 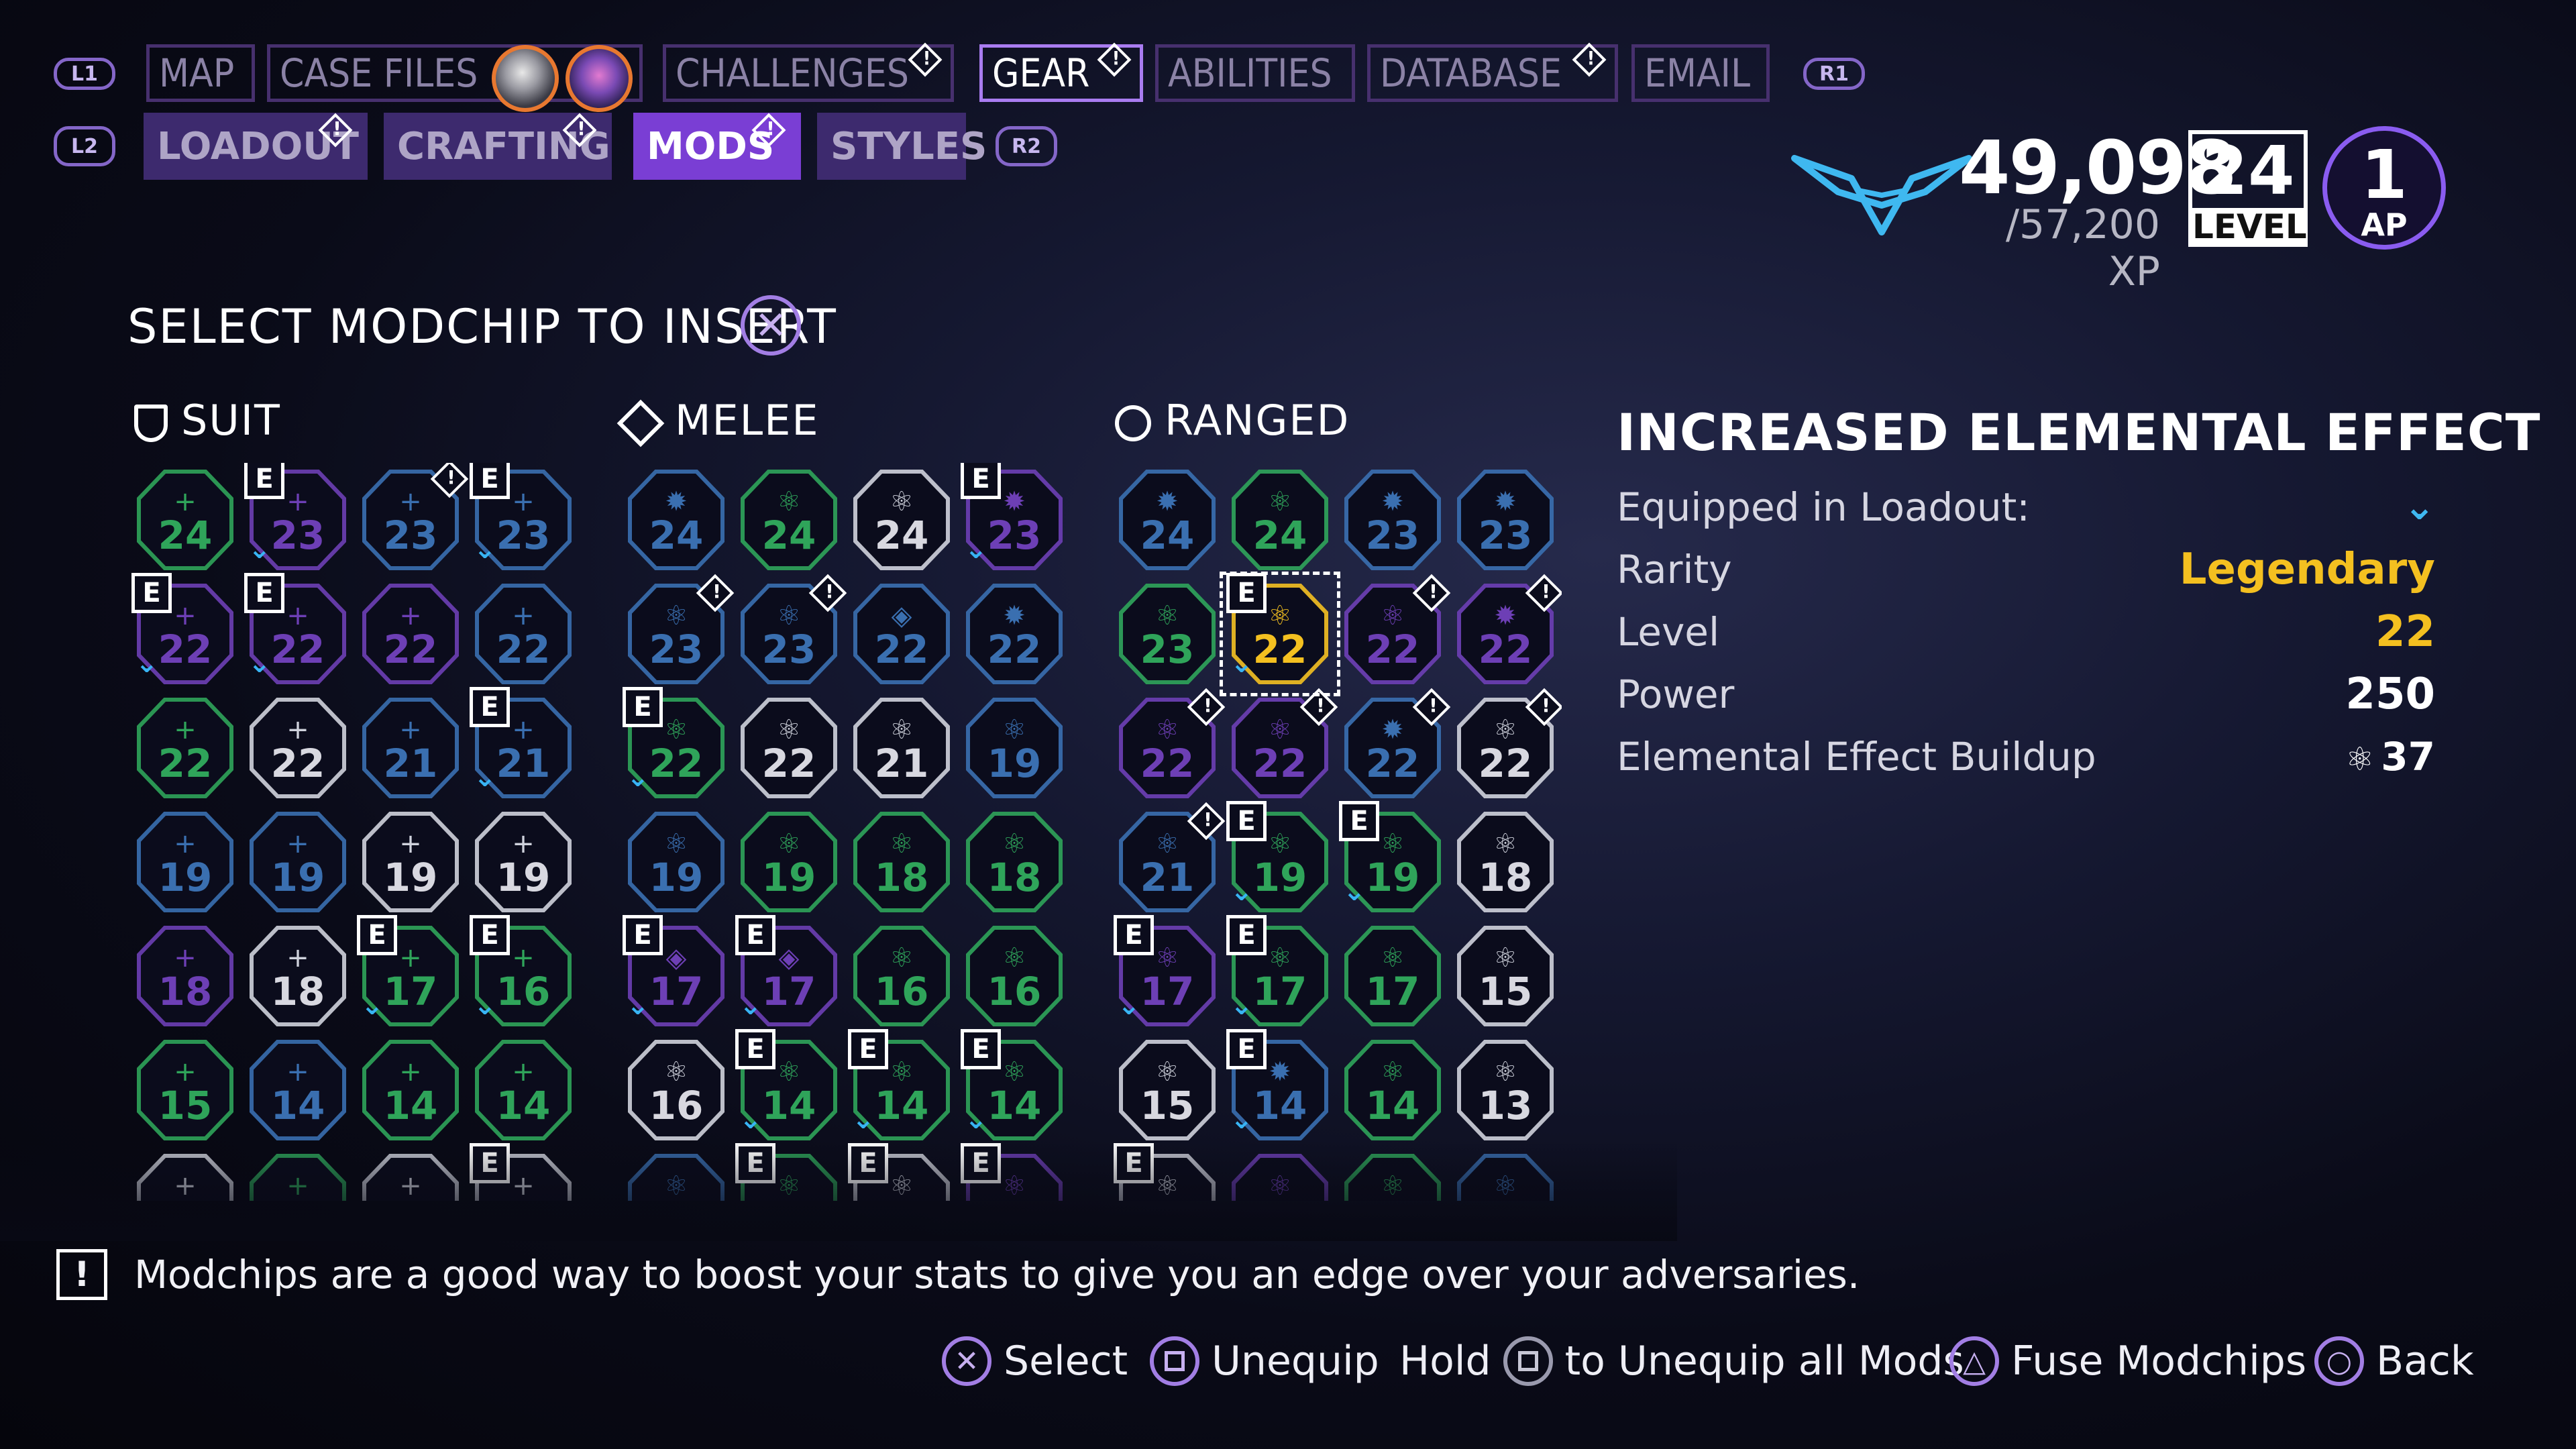 What do you see at coordinates (2127, 1361) in the screenshot?
I see `fuse-action: △ Fuse Modchips` at bounding box center [2127, 1361].